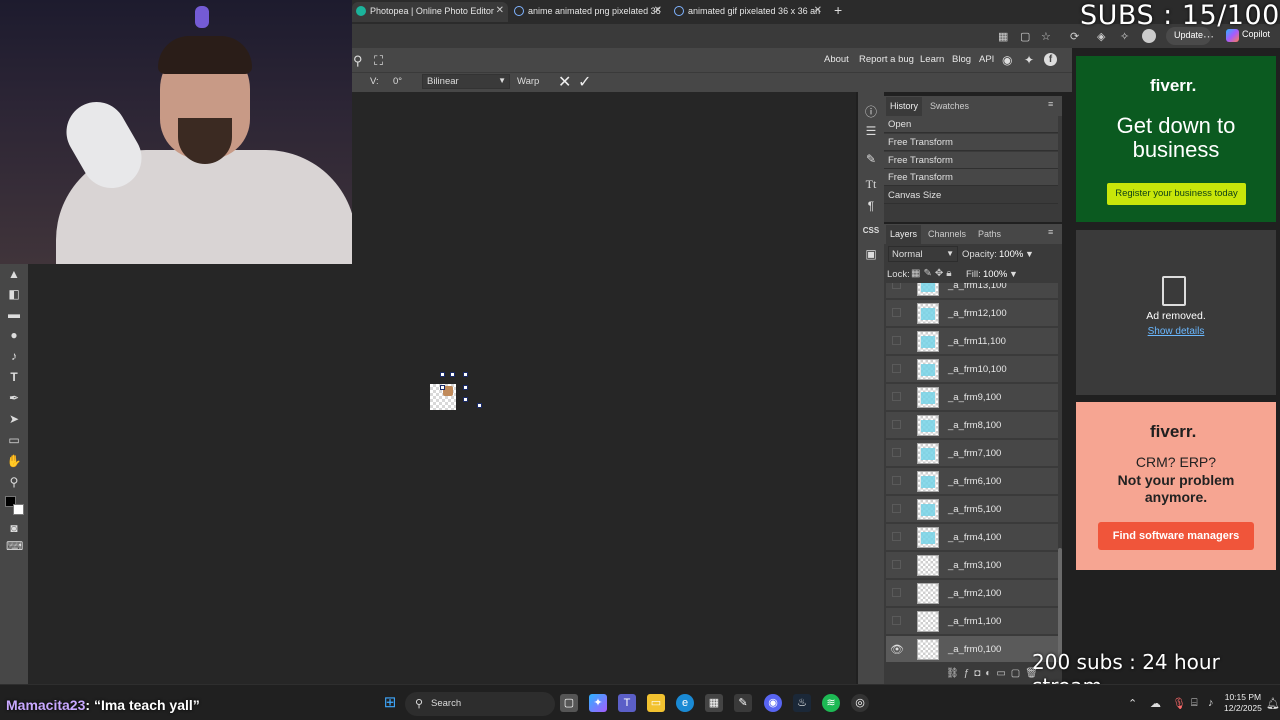  What do you see at coordinates (748, 12) in the screenshot?
I see `tab-search-animated-gif: animated gif pixelated 36 x 36 an ✕` at bounding box center [748, 12].